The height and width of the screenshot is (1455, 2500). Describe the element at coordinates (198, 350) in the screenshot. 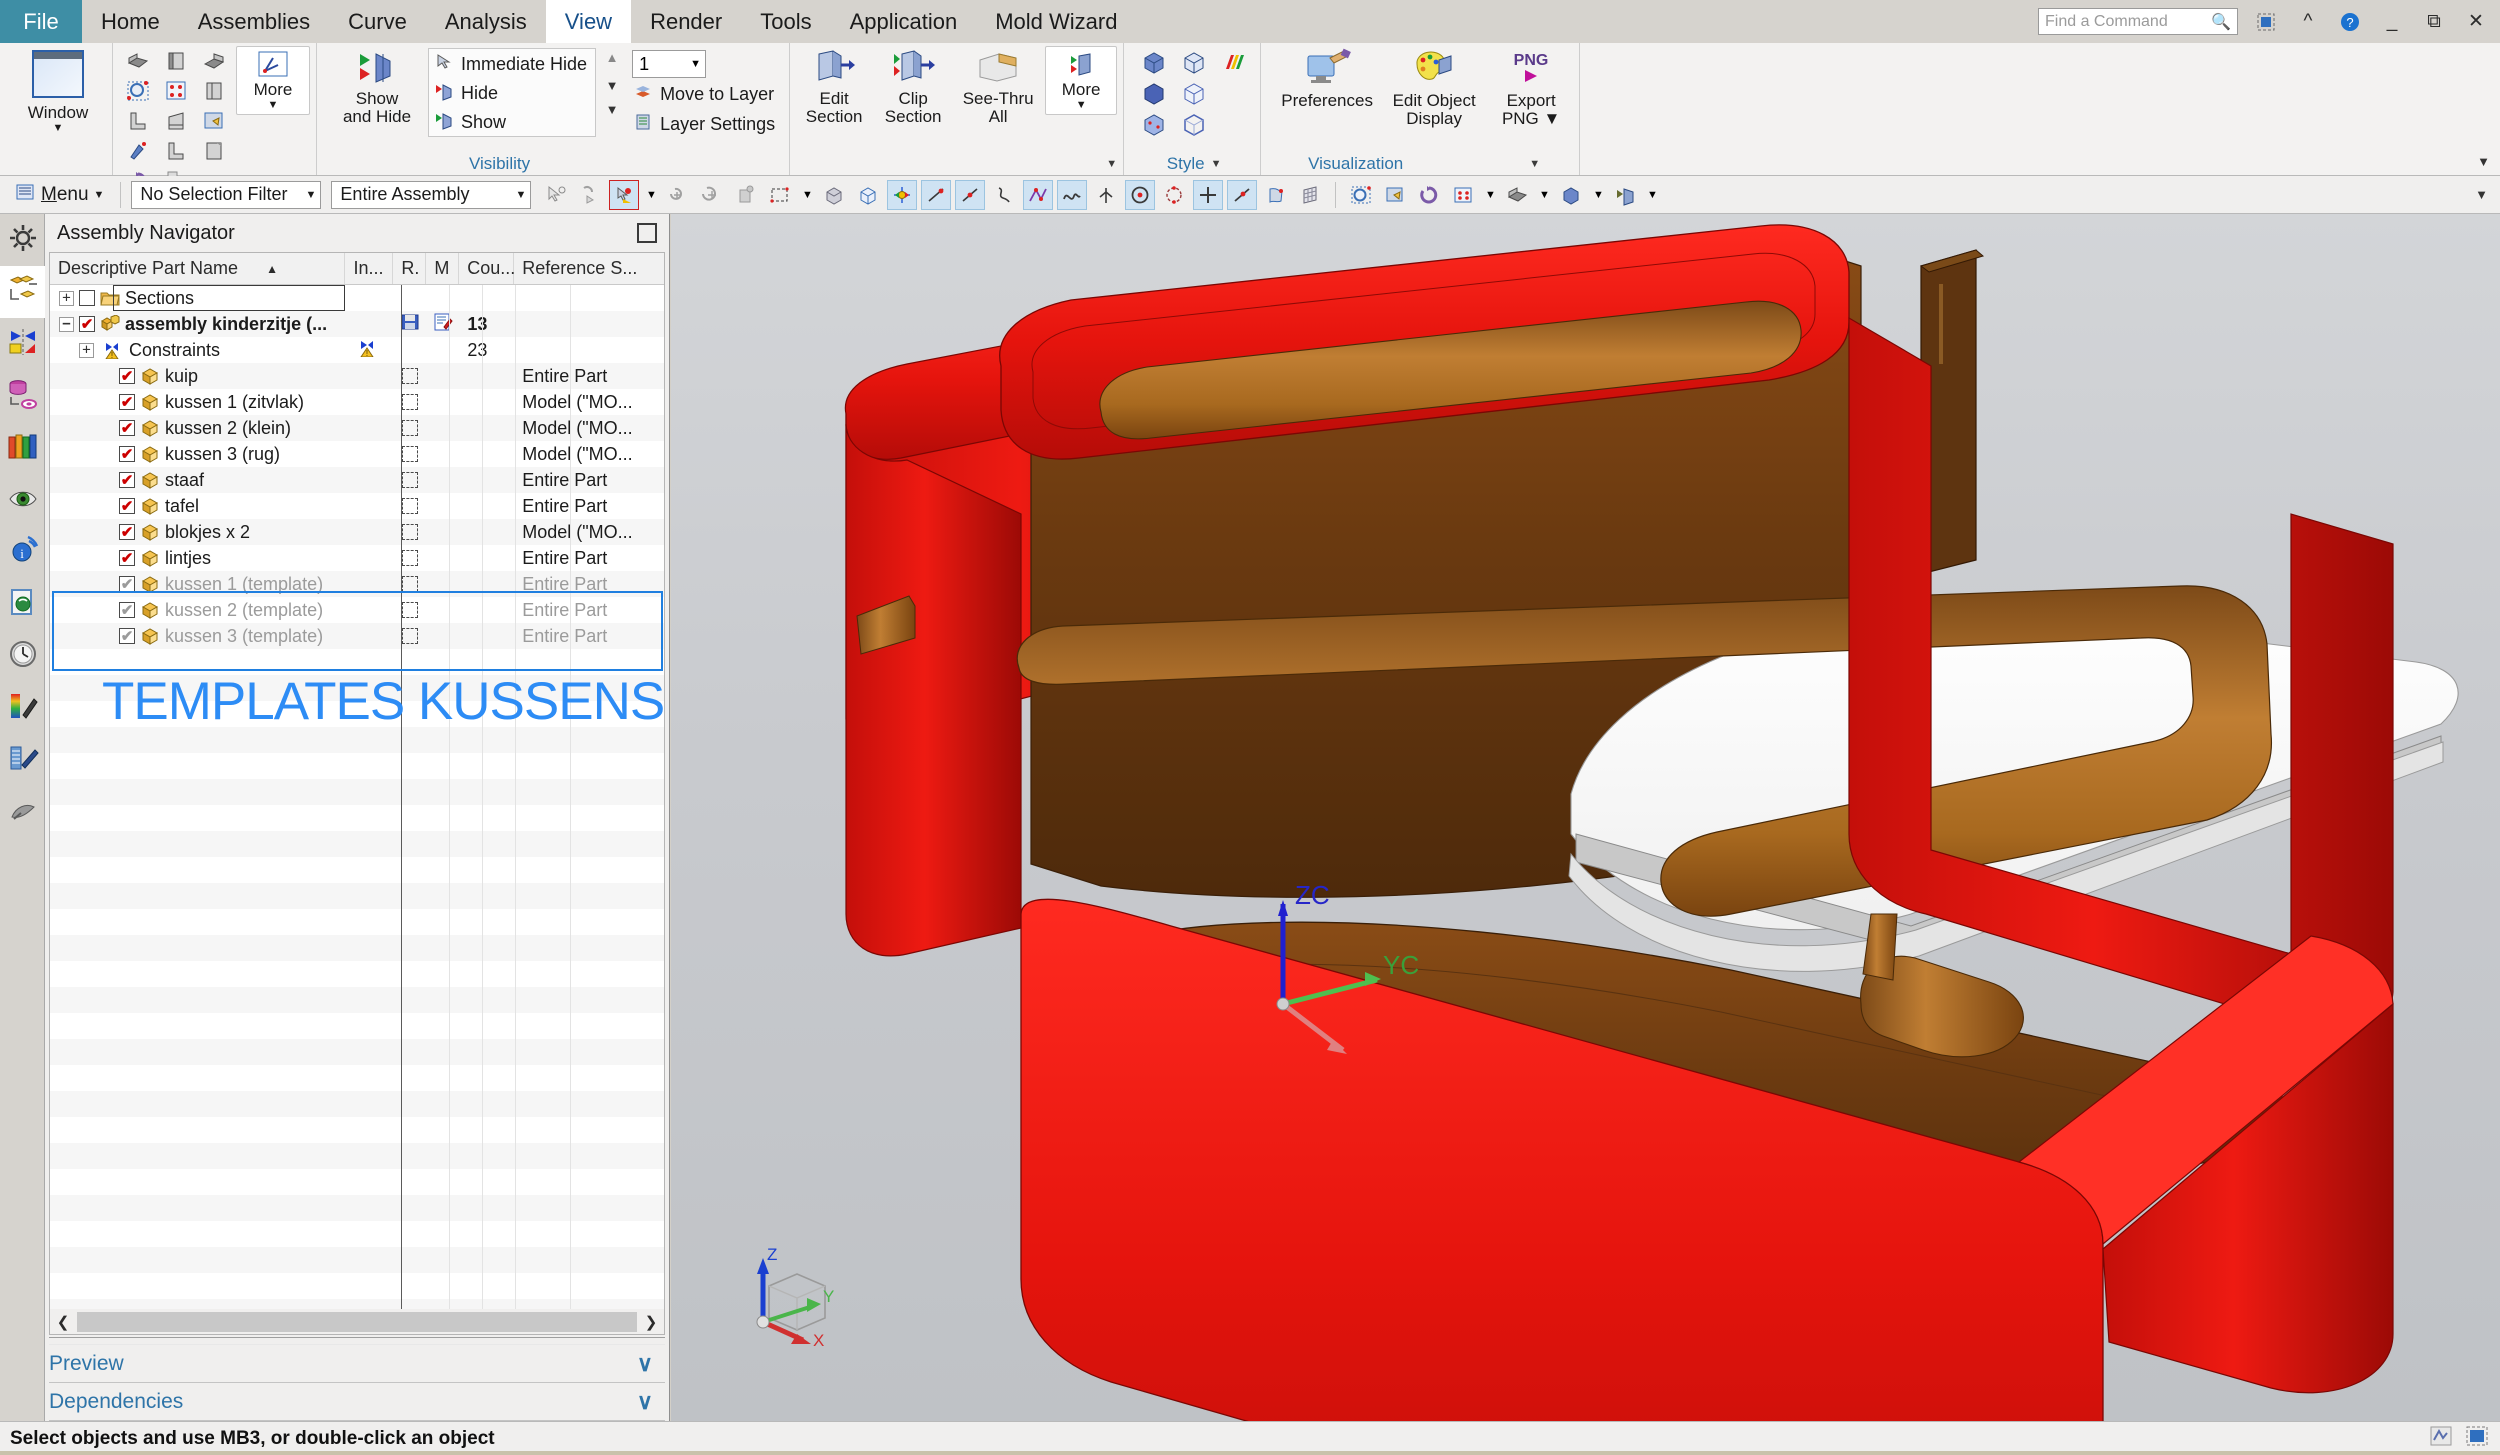

I see `tree-node-name-cell: +! Constraints` at that location.